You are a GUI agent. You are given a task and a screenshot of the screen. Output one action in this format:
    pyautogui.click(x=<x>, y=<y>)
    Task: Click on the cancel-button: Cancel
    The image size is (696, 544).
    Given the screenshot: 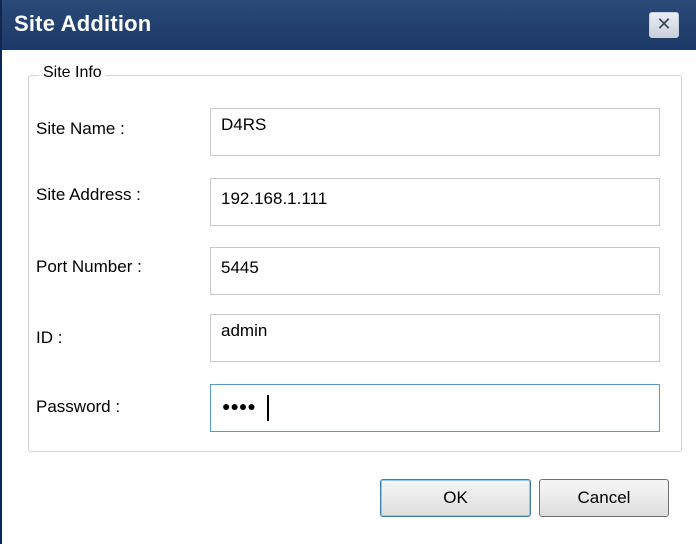 What is the action you would take?
    pyautogui.click(x=604, y=498)
    